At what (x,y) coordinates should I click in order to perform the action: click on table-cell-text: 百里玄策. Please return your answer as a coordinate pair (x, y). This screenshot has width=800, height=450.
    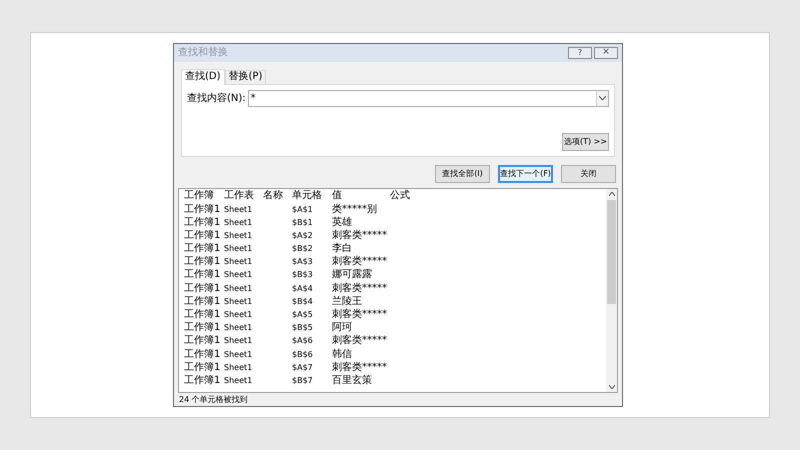
    Looking at the image, I should click on (352, 381).